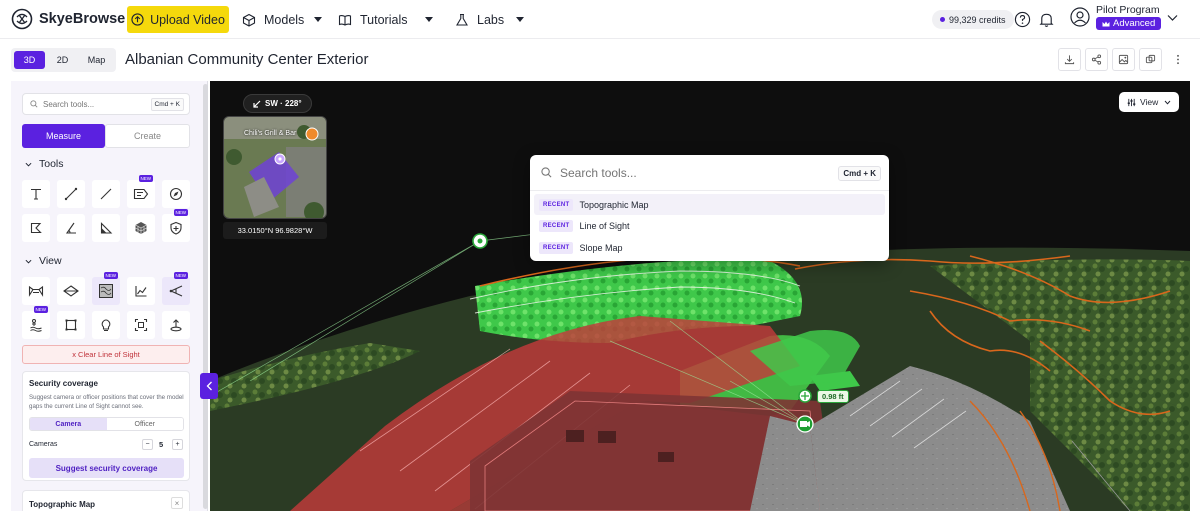 The image size is (1200, 511). What do you see at coordinates (43, 444) in the screenshot?
I see `cameras-label: Cameras` at bounding box center [43, 444].